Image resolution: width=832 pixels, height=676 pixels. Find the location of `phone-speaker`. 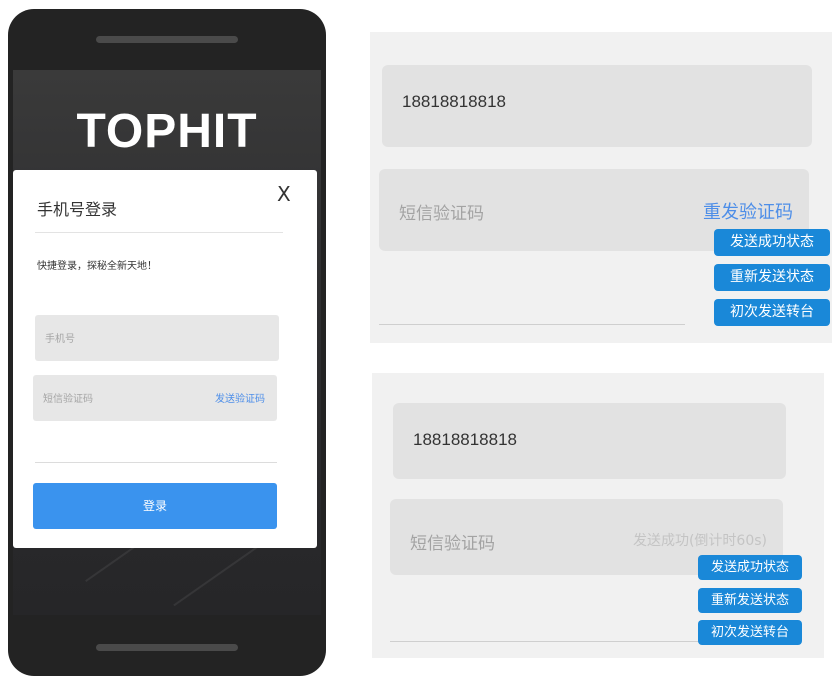

phone-speaker is located at coordinates (167, 39).